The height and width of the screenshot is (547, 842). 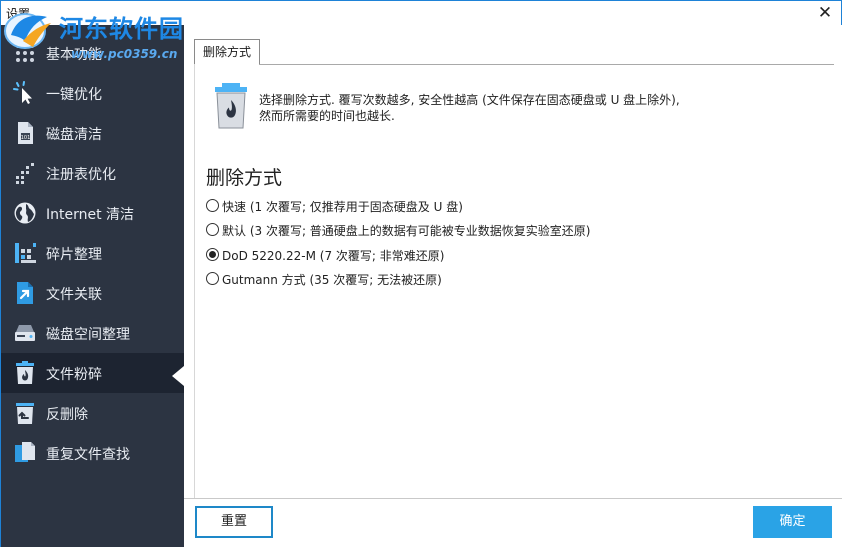 I want to click on info-line: 然而所需要的时间也越长., so click(x=327, y=116).